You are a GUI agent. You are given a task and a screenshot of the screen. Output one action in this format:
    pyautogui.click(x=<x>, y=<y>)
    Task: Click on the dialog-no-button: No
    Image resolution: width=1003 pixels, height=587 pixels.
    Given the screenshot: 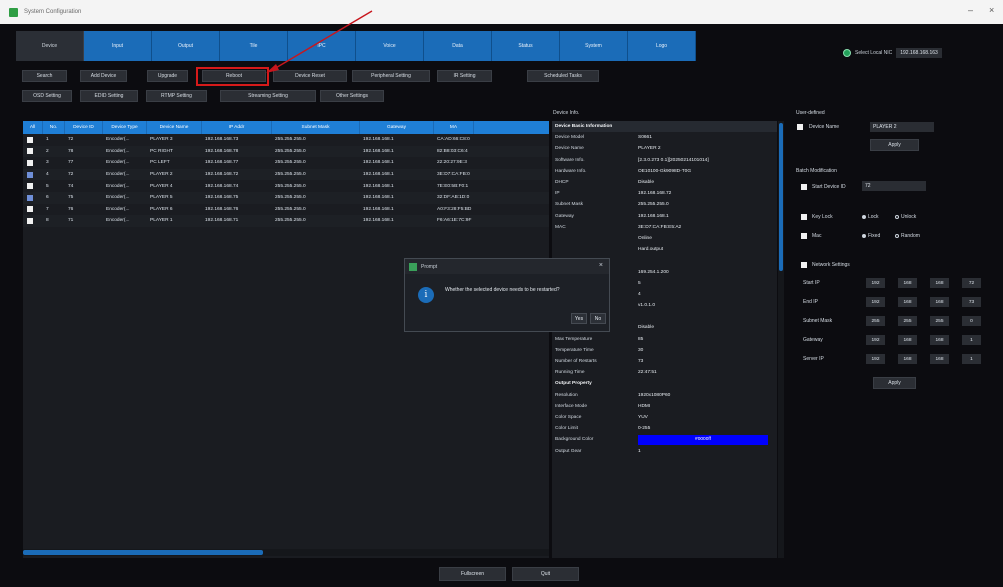 What is the action you would take?
    pyautogui.click(x=598, y=318)
    